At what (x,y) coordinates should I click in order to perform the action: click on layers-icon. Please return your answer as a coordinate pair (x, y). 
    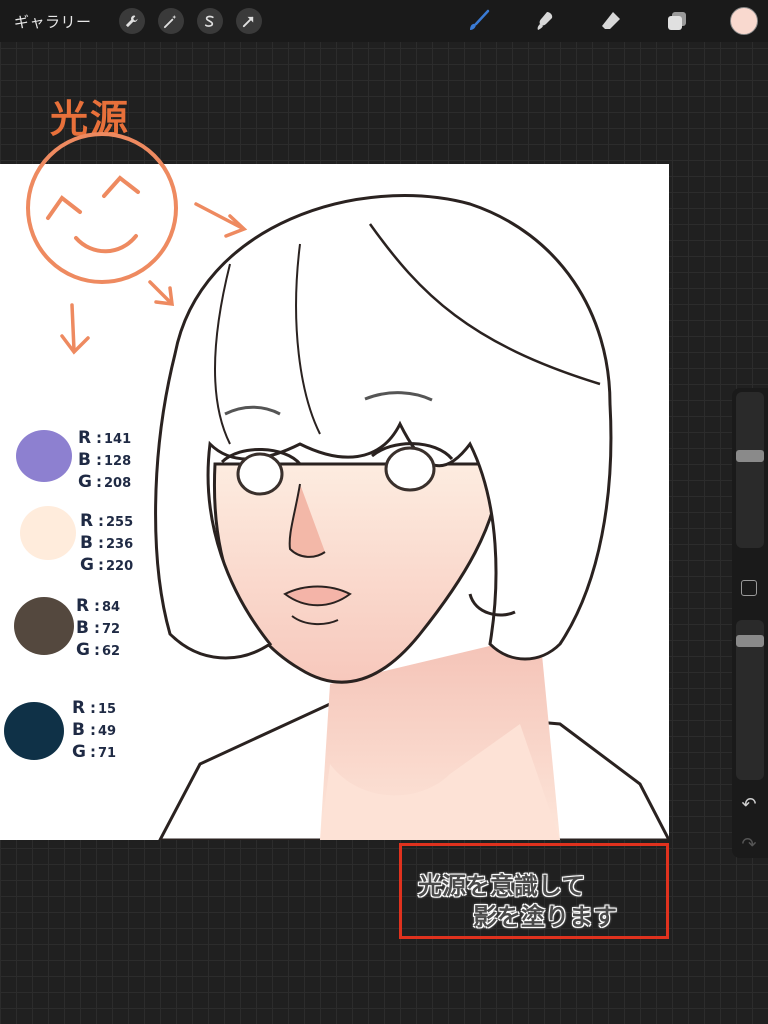
    Looking at the image, I should click on (677, 21).